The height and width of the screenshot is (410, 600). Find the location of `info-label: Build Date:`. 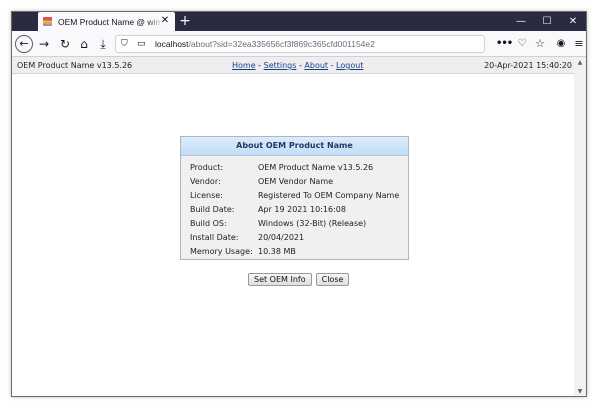

info-label: Build Date: is located at coordinates (212, 209).